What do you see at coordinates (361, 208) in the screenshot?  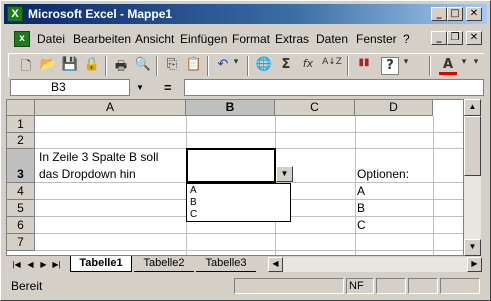 I see `cell-d5: B` at bounding box center [361, 208].